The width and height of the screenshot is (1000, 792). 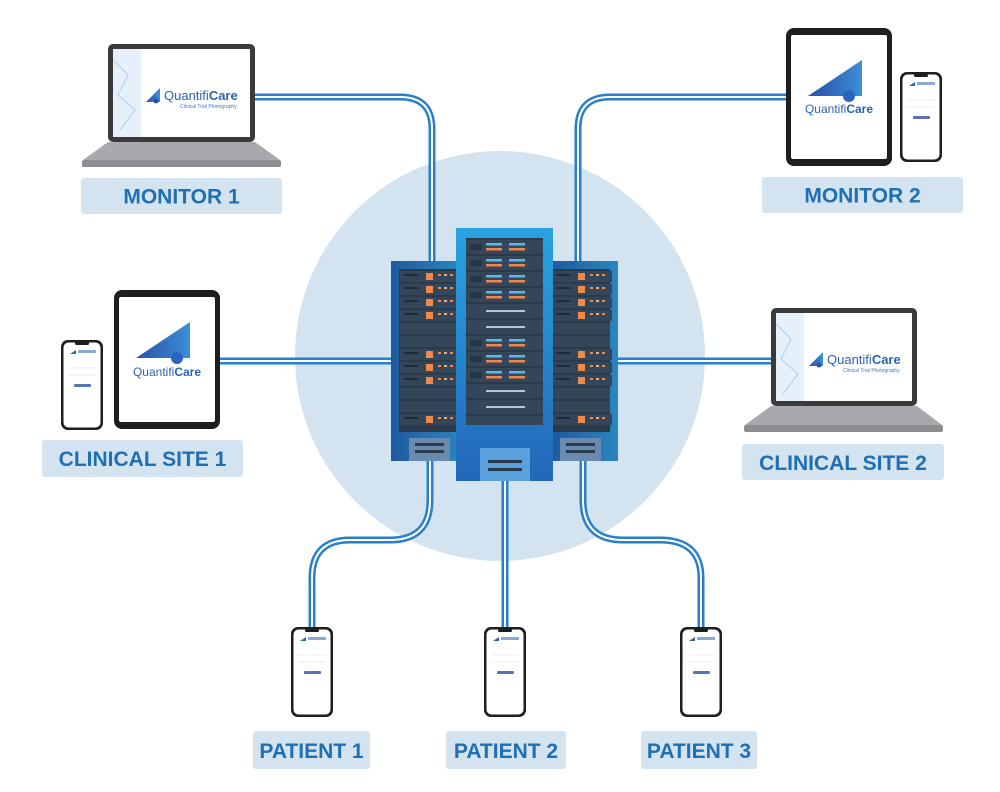 I want to click on label-patient2: PATIENT 2, so click(x=506, y=751).